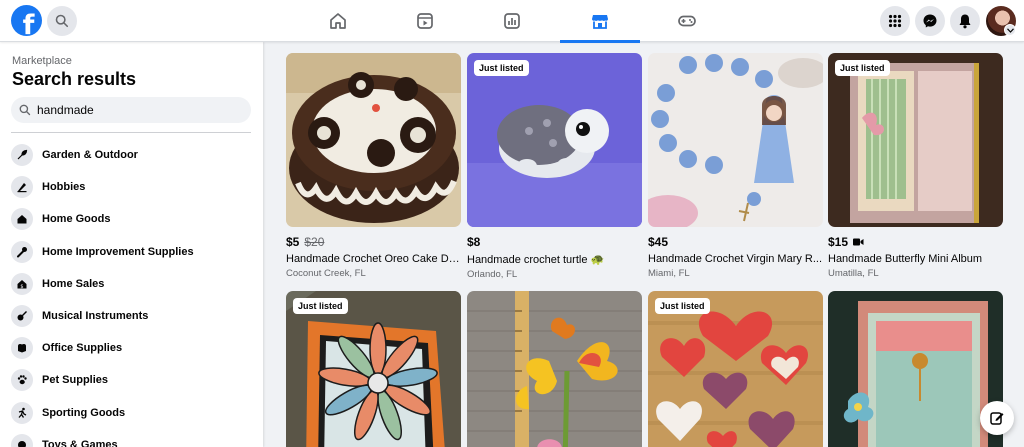  Describe the element at coordinates (22, 251) in the screenshot. I see `tools-icon` at that location.